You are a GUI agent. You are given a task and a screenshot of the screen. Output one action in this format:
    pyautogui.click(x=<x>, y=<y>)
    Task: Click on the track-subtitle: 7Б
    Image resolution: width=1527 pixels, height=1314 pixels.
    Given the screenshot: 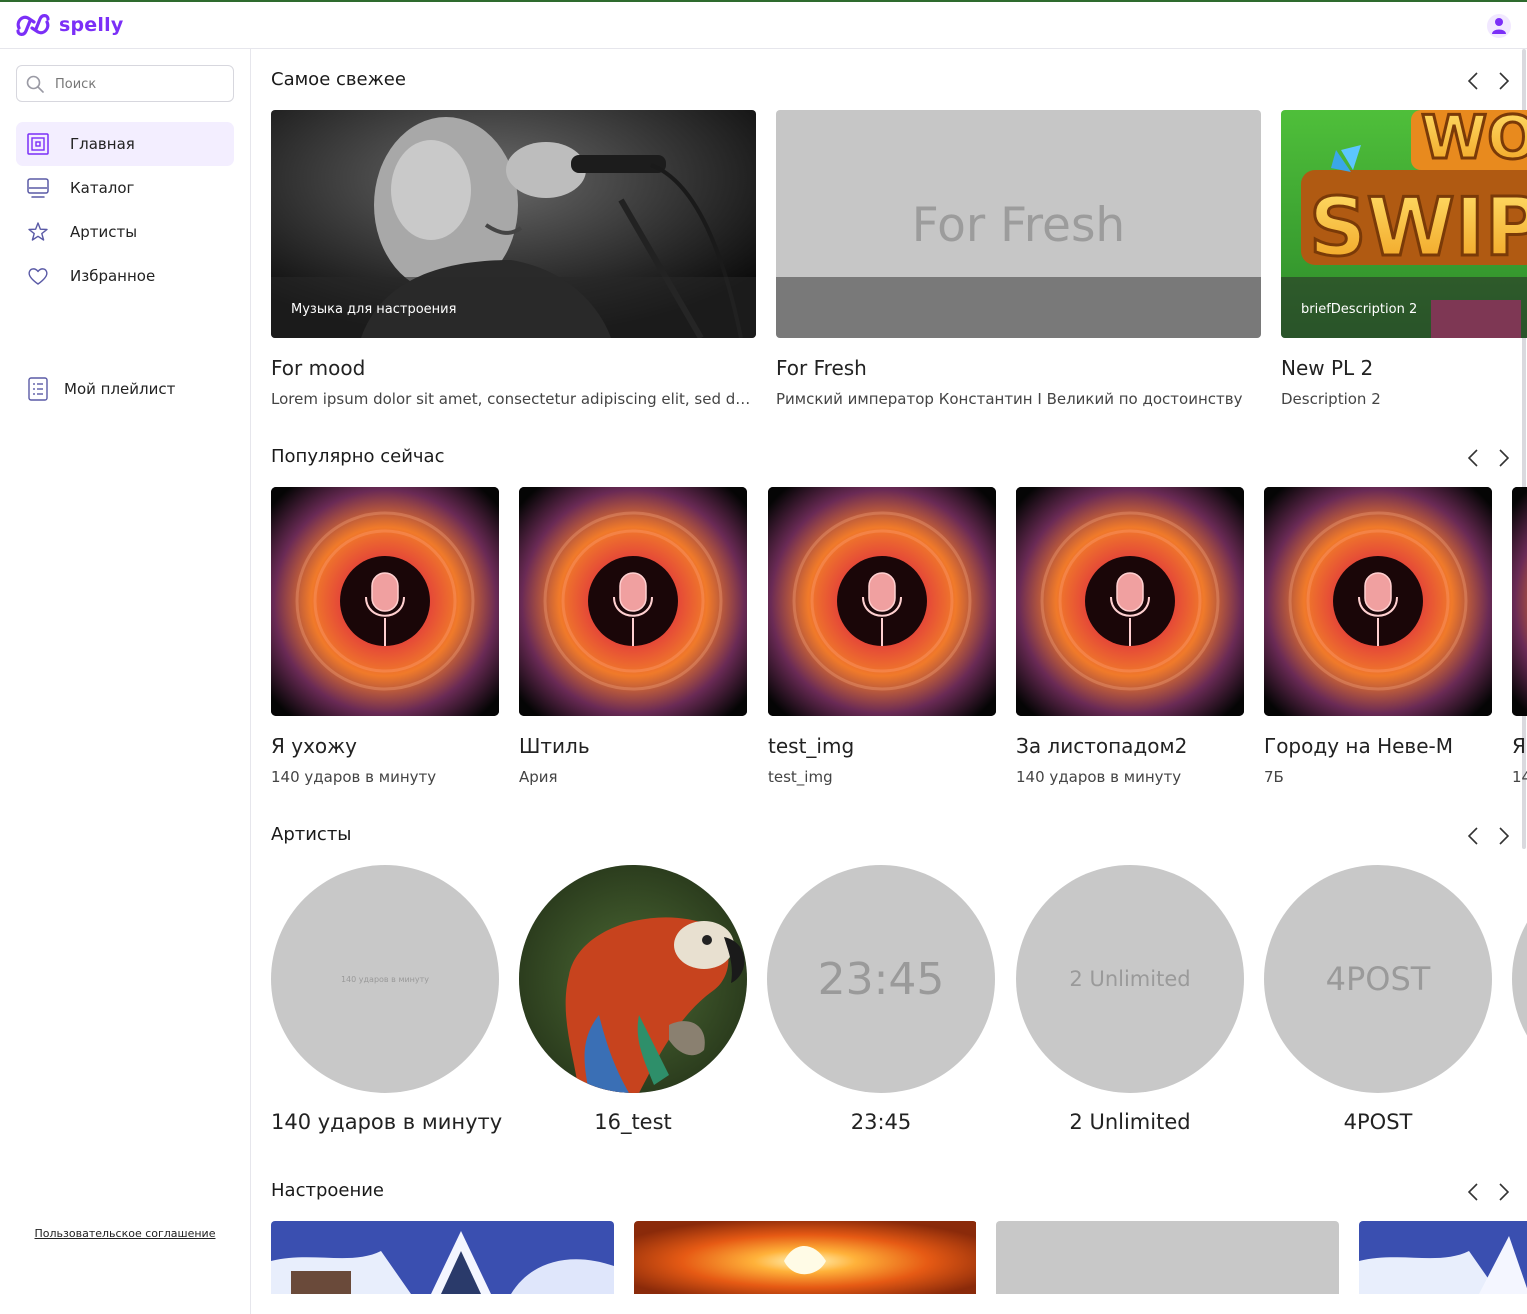 What is the action you would take?
    pyautogui.click(x=1274, y=777)
    